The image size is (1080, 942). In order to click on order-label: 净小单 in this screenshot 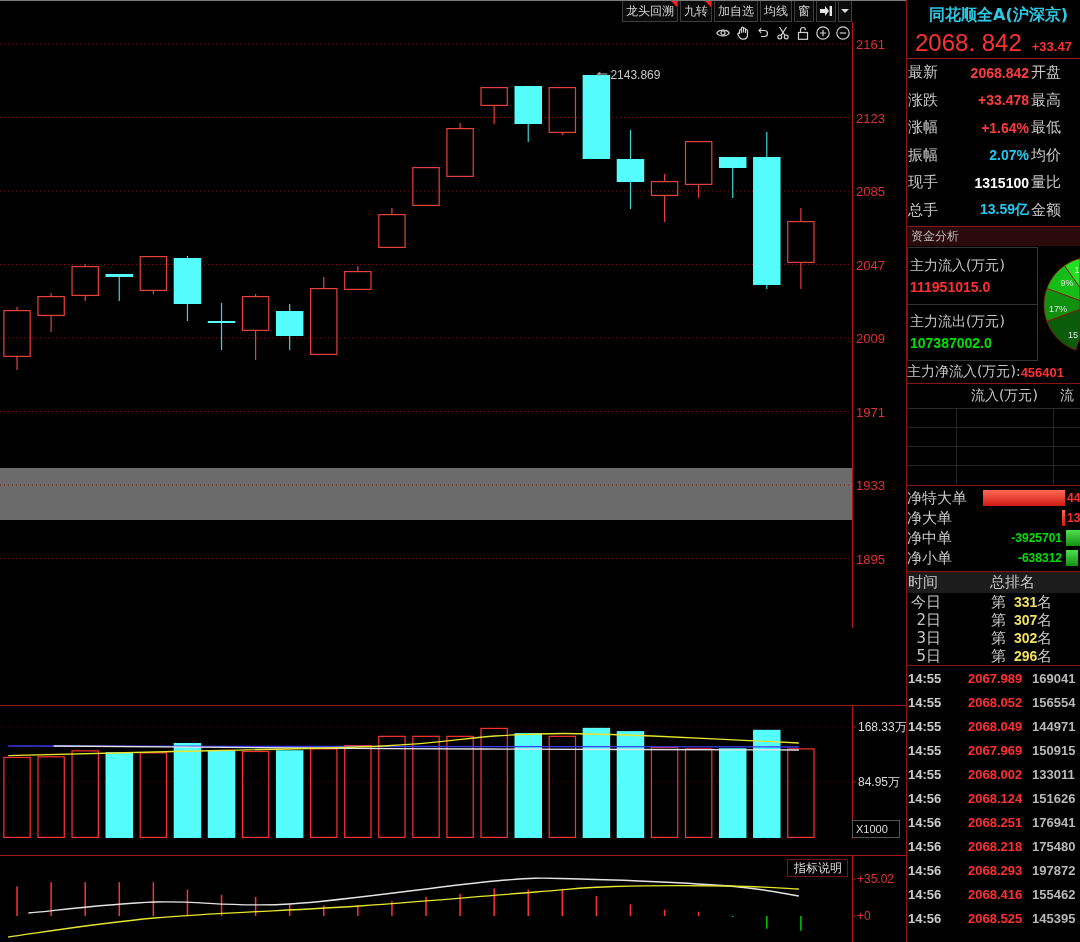, I will do `click(930, 558)`.